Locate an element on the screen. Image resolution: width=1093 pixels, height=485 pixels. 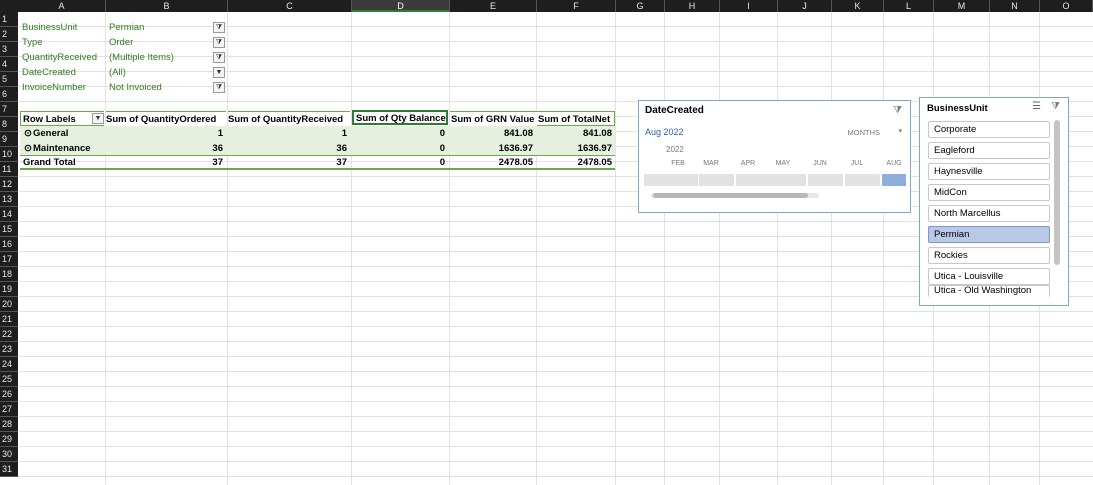
pivot-value-cell: 841.08 is located at coordinates (493, 133).